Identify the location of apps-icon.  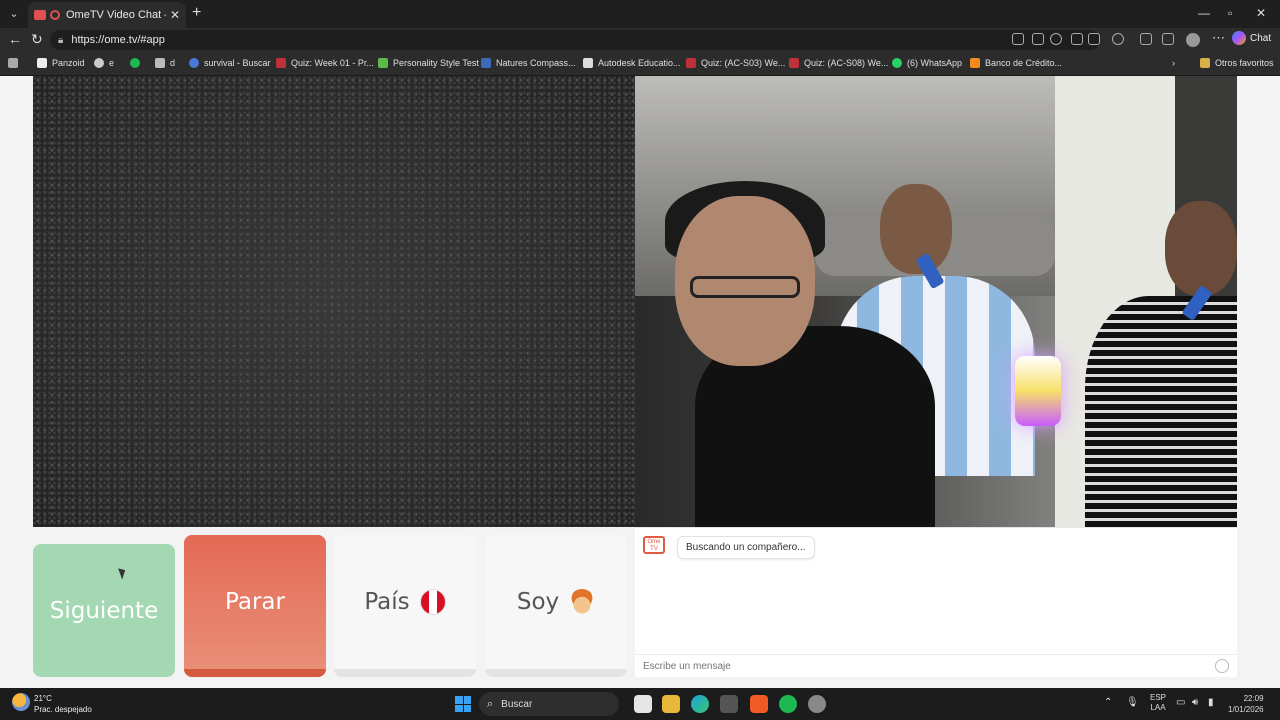
(1018, 39).